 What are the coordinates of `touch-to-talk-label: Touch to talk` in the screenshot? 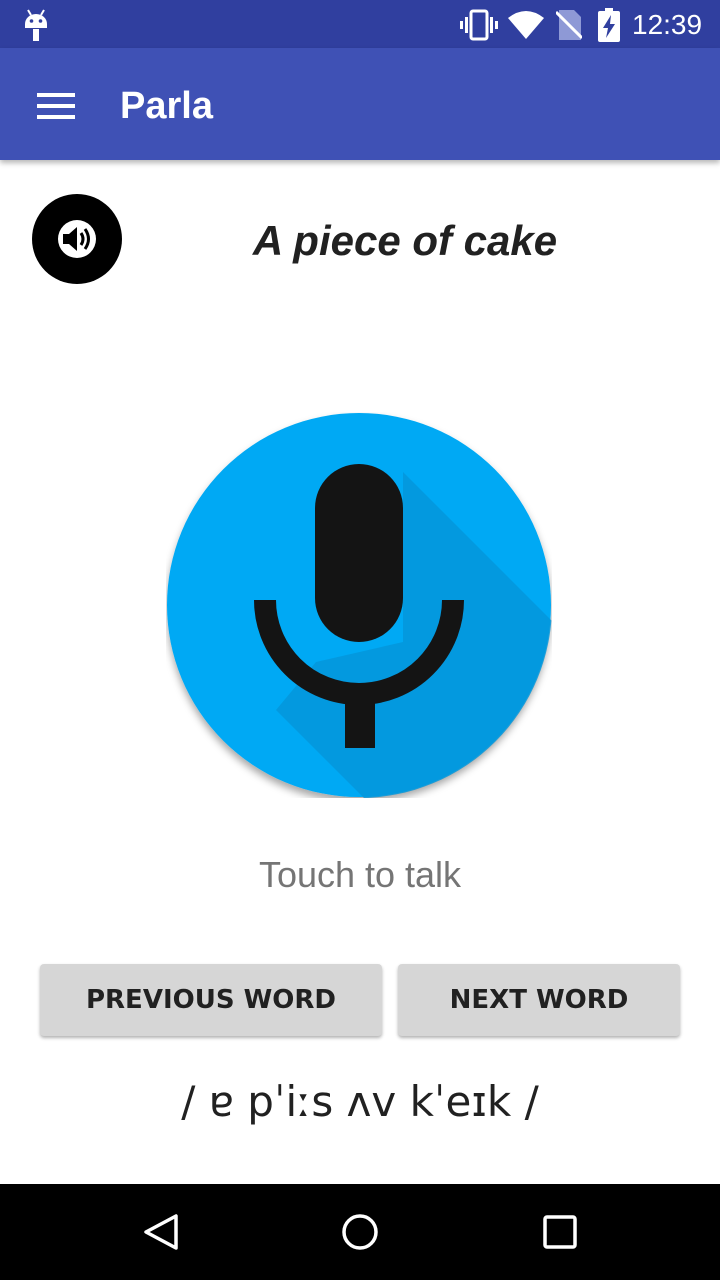 It's located at (360, 874).